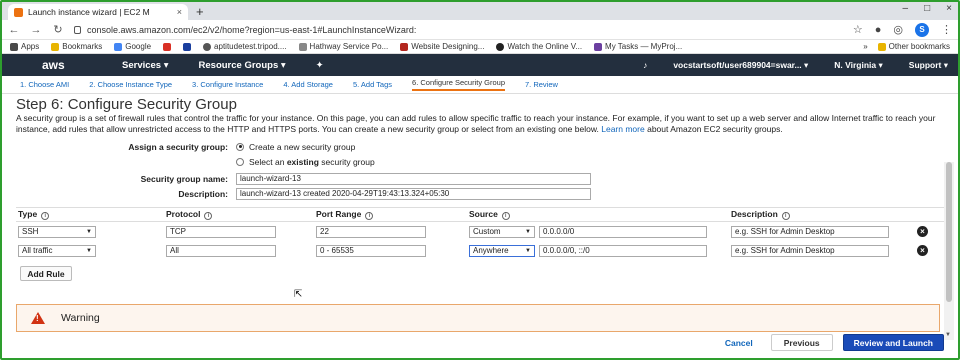  What do you see at coordinates (865, 46) in the screenshot?
I see `bookmarks-overflow-icon: »` at bounding box center [865, 46].